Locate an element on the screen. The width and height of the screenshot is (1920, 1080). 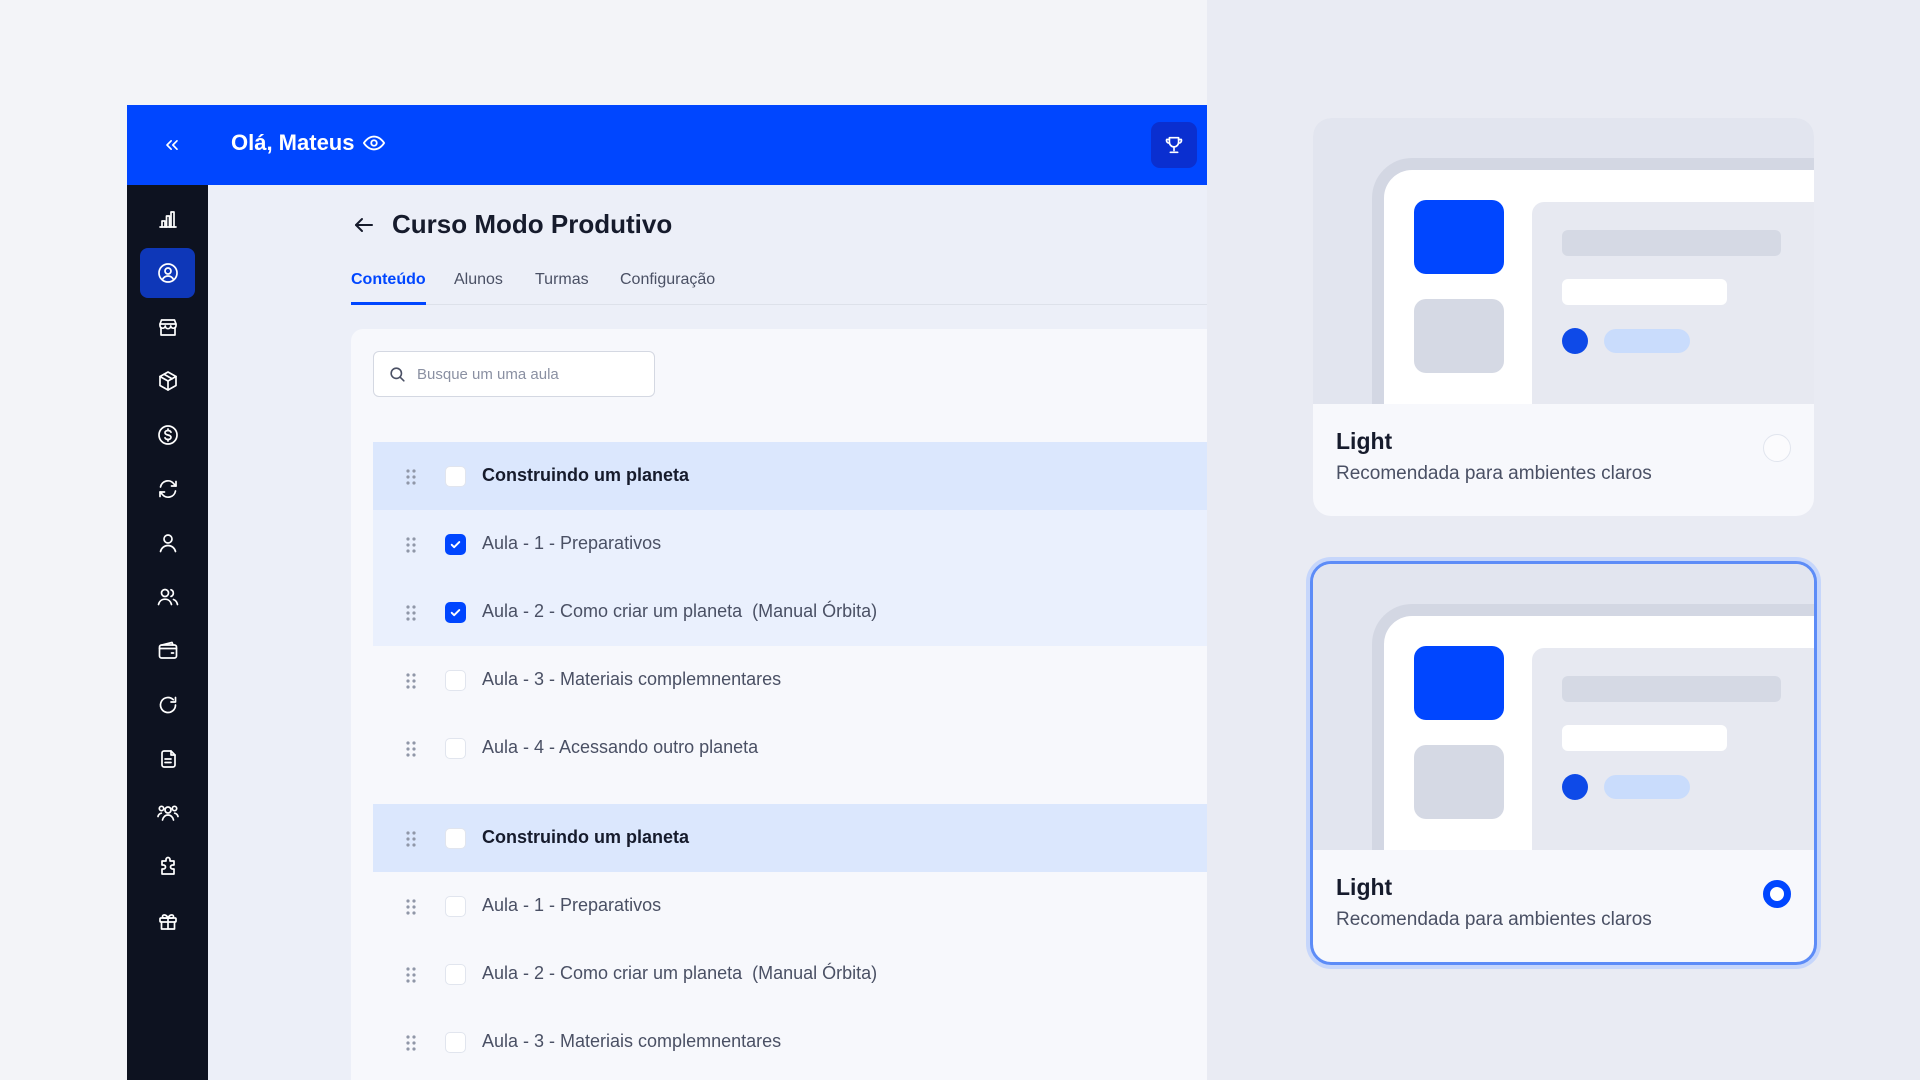
sidebar-item-user is located at coordinates (167, 543).